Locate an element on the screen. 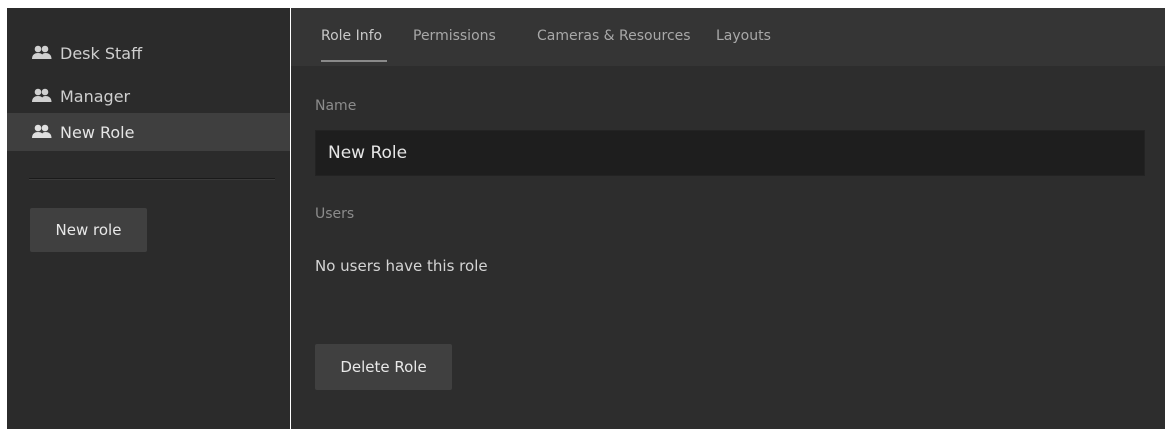 The height and width of the screenshot is (429, 1165). sidebar-item-new-role: New Role is located at coordinates (148, 132).